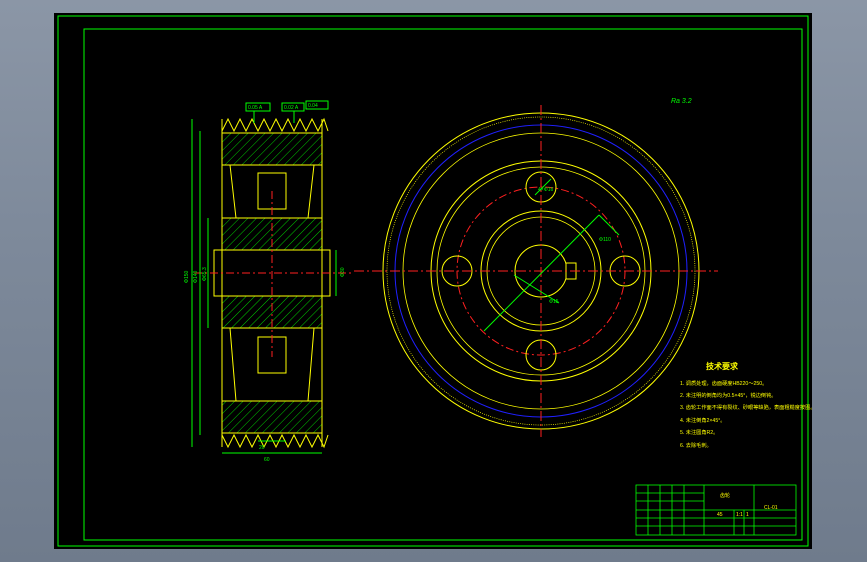  Describe the element at coordinates (291, 108) in the screenshot. I see `tolerance-box: 0.02 A` at that location.